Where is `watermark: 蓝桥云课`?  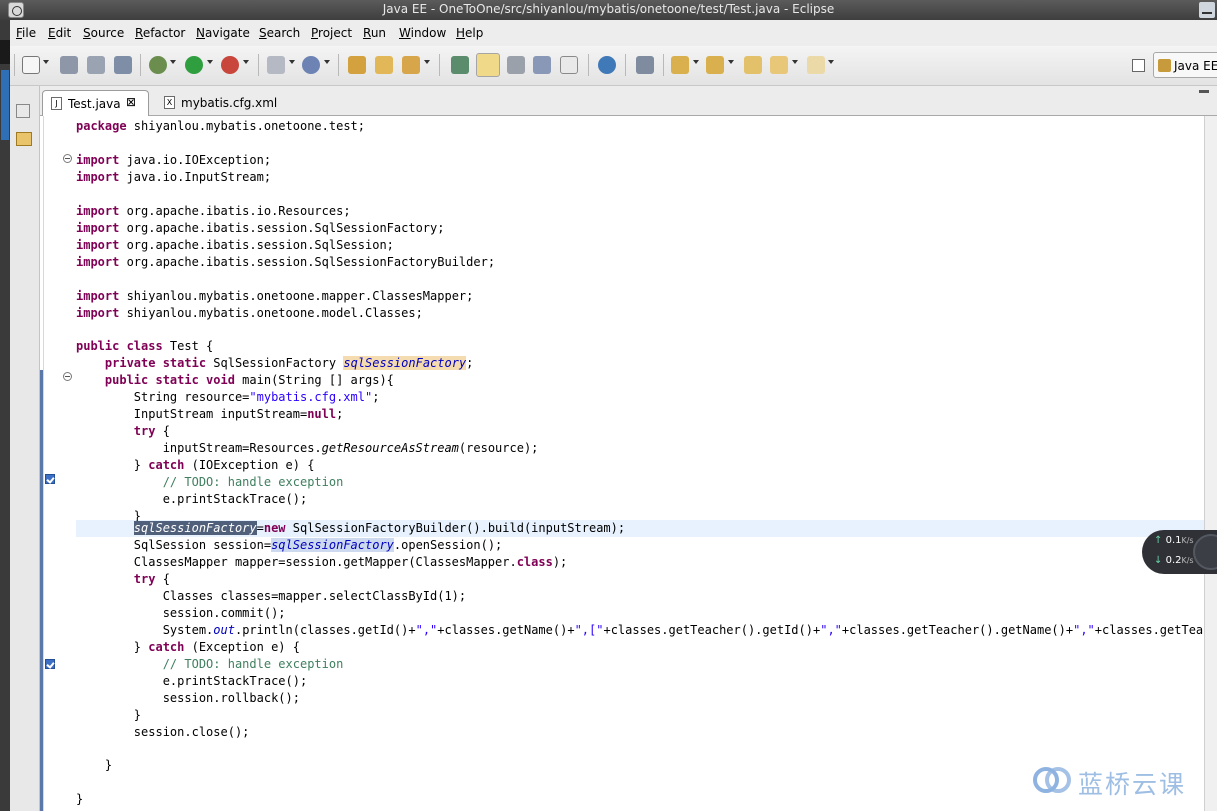
watermark: 蓝桥云课 is located at coordinates (1120, 781).